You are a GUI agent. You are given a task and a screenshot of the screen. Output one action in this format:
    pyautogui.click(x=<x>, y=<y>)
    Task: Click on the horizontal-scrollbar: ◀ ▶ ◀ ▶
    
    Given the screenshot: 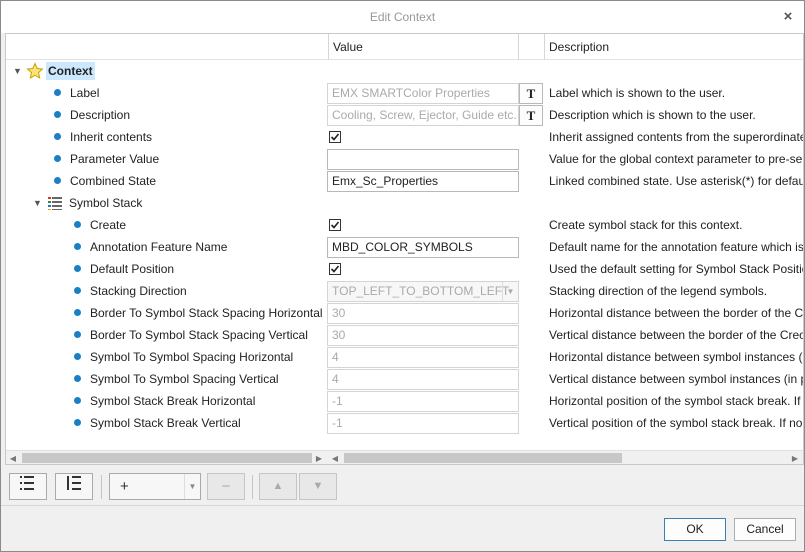 What is the action you would take?
    pyautogui.click(x=404, y=457)
    